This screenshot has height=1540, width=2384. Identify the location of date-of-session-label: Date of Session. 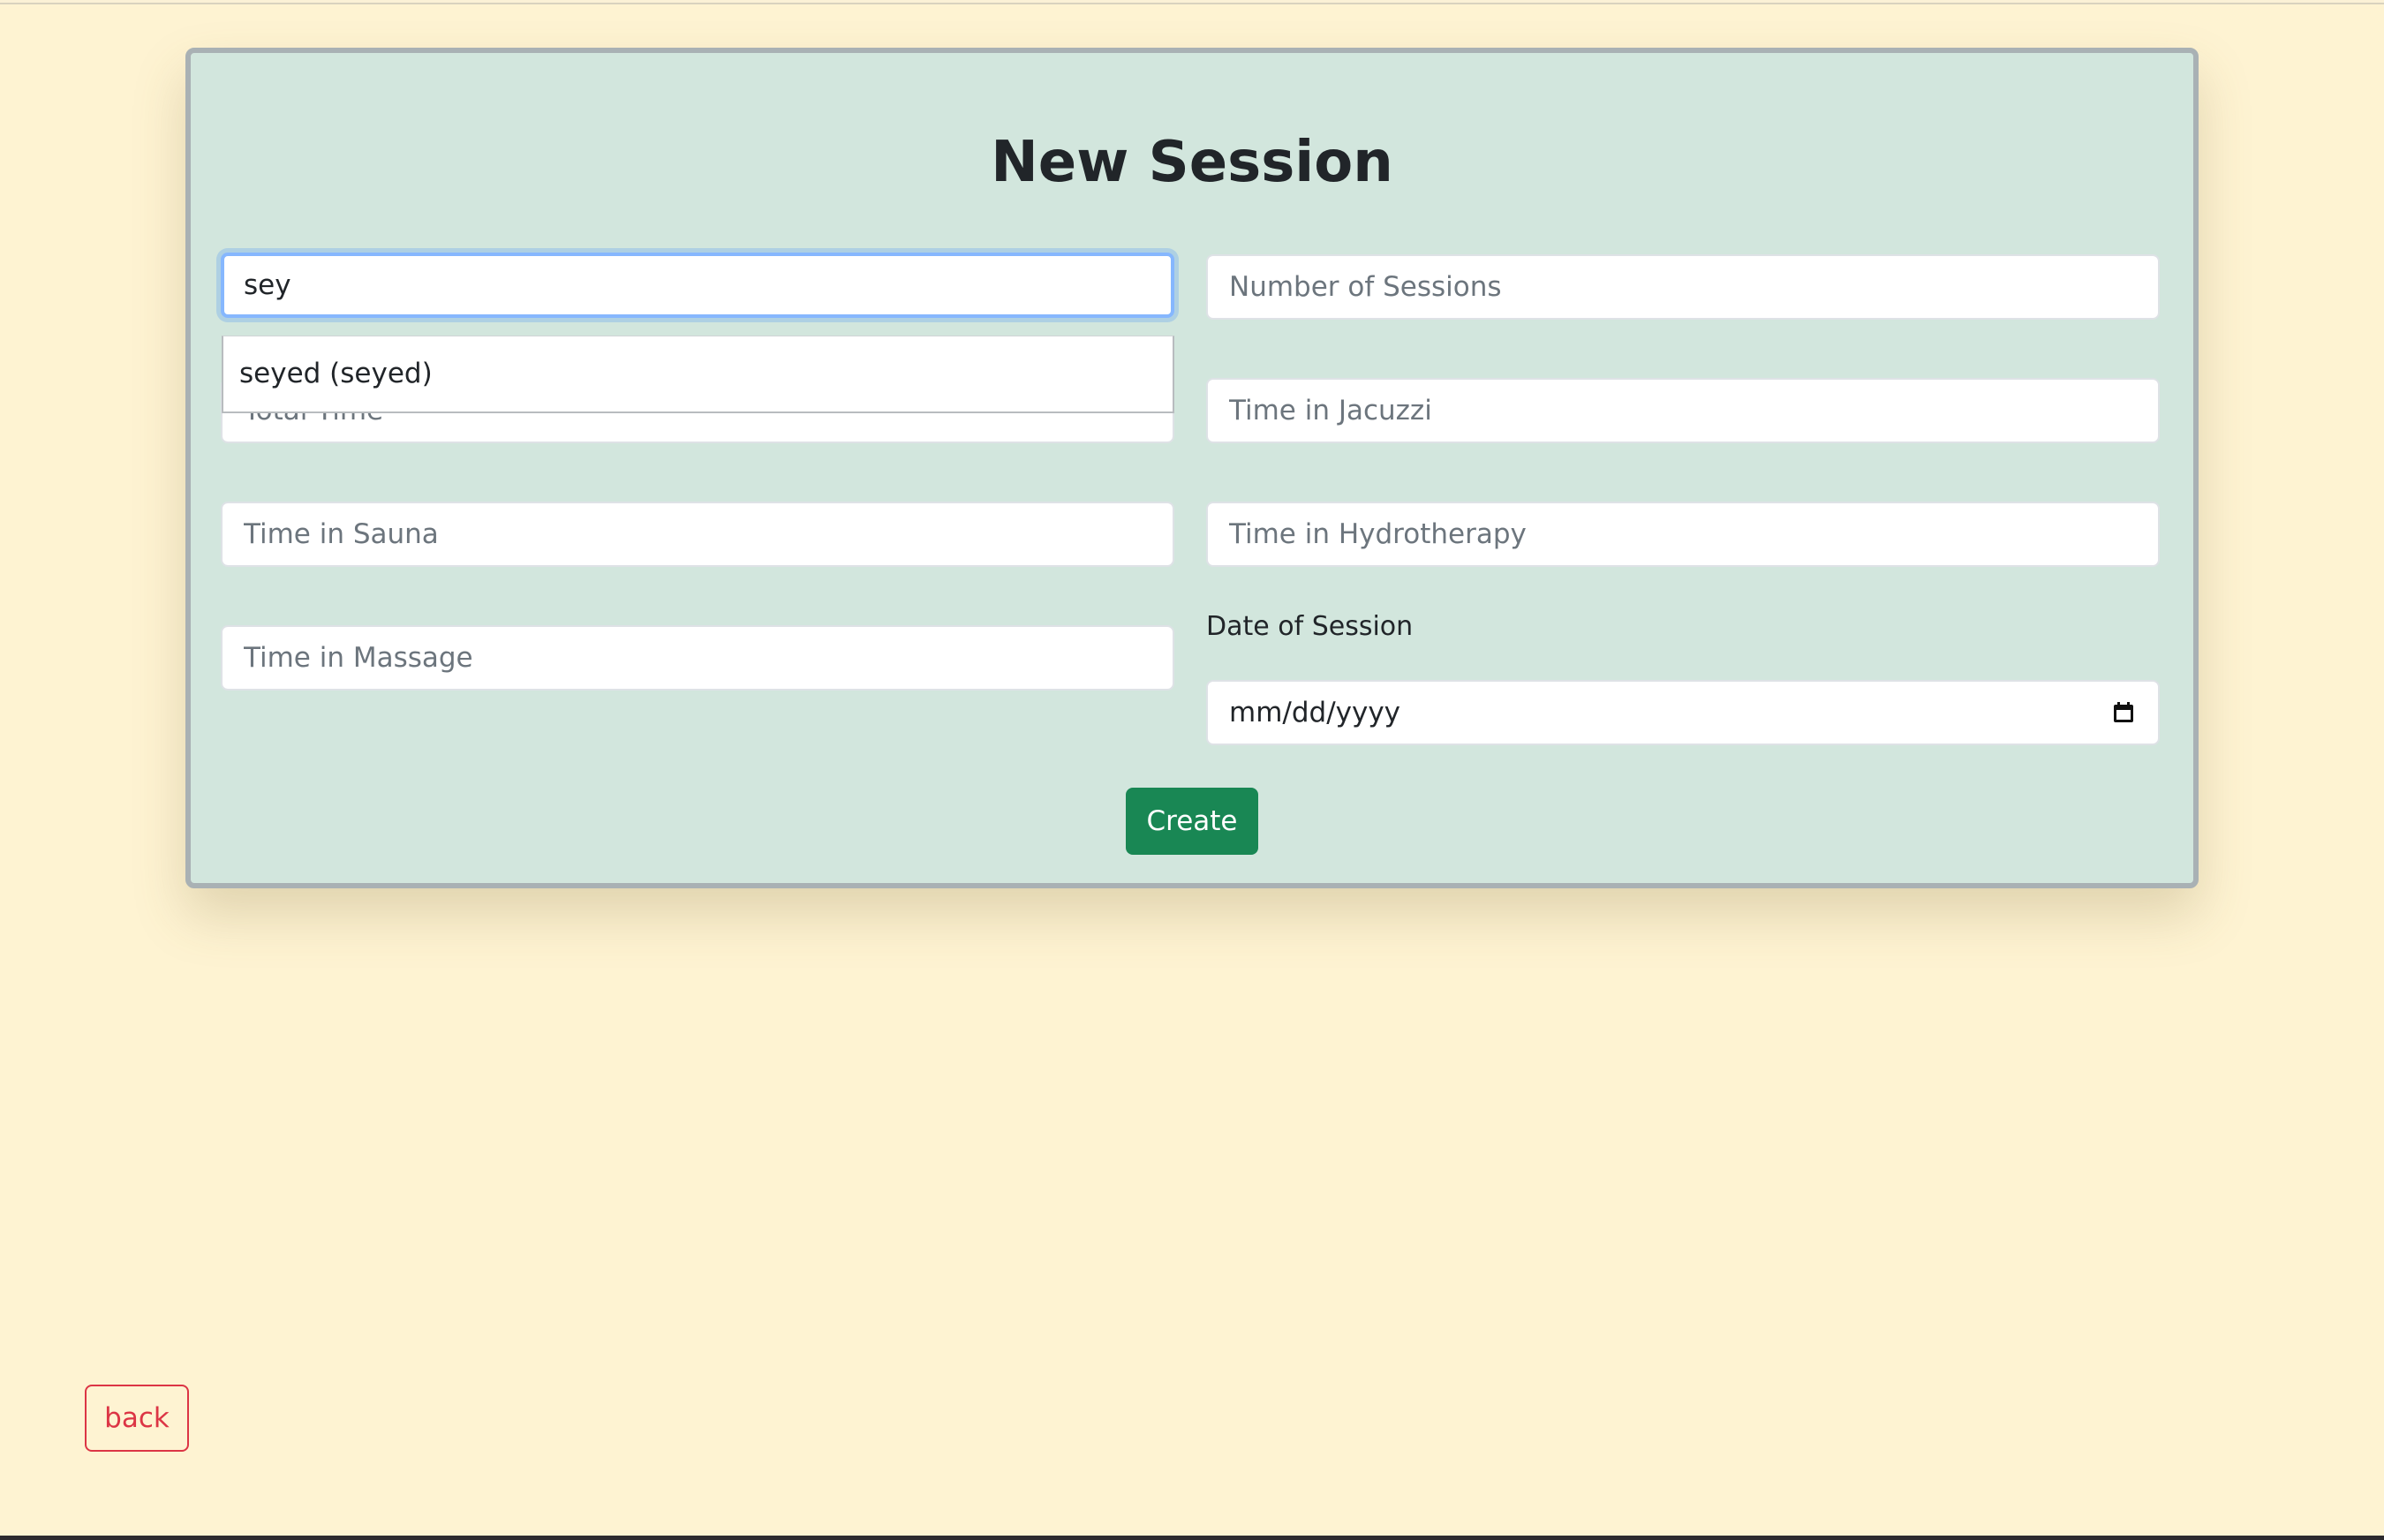
(1310, 626).